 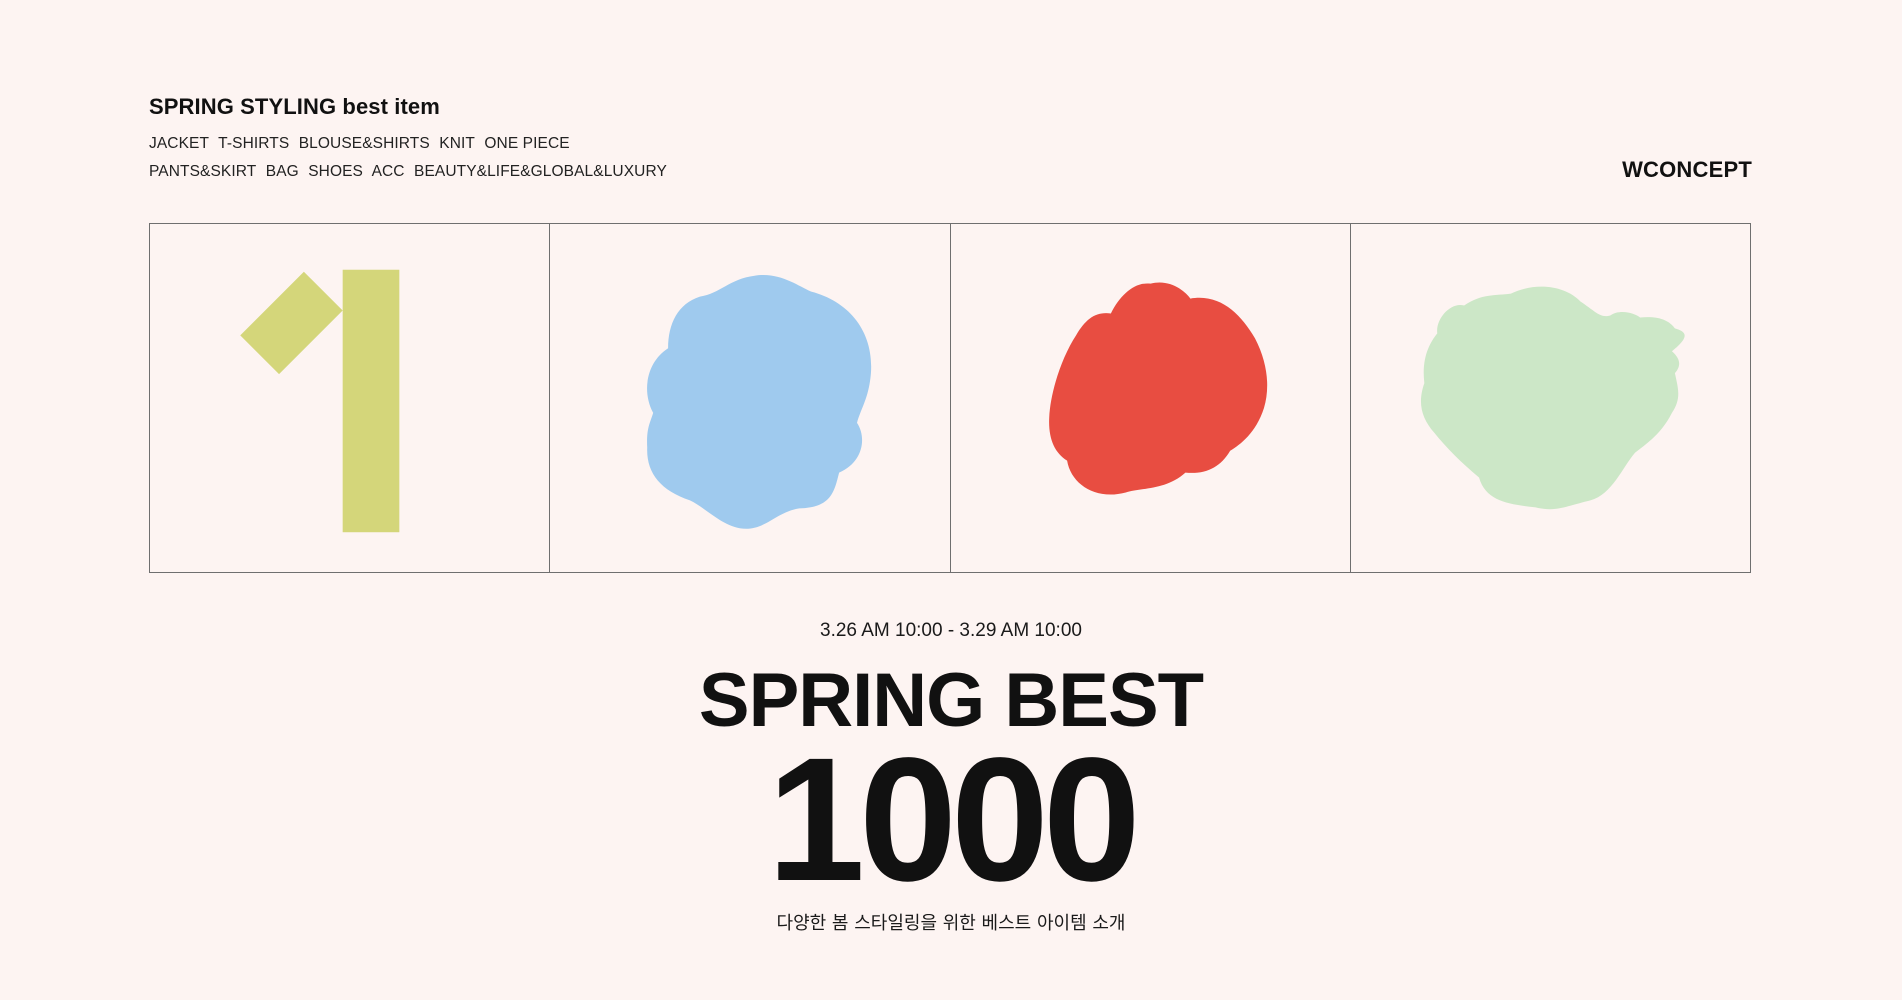 What do you see at coordinates (457, 143) in the screenshot?
I see `category-knit: KNIT` at bounding box center [457, 143].